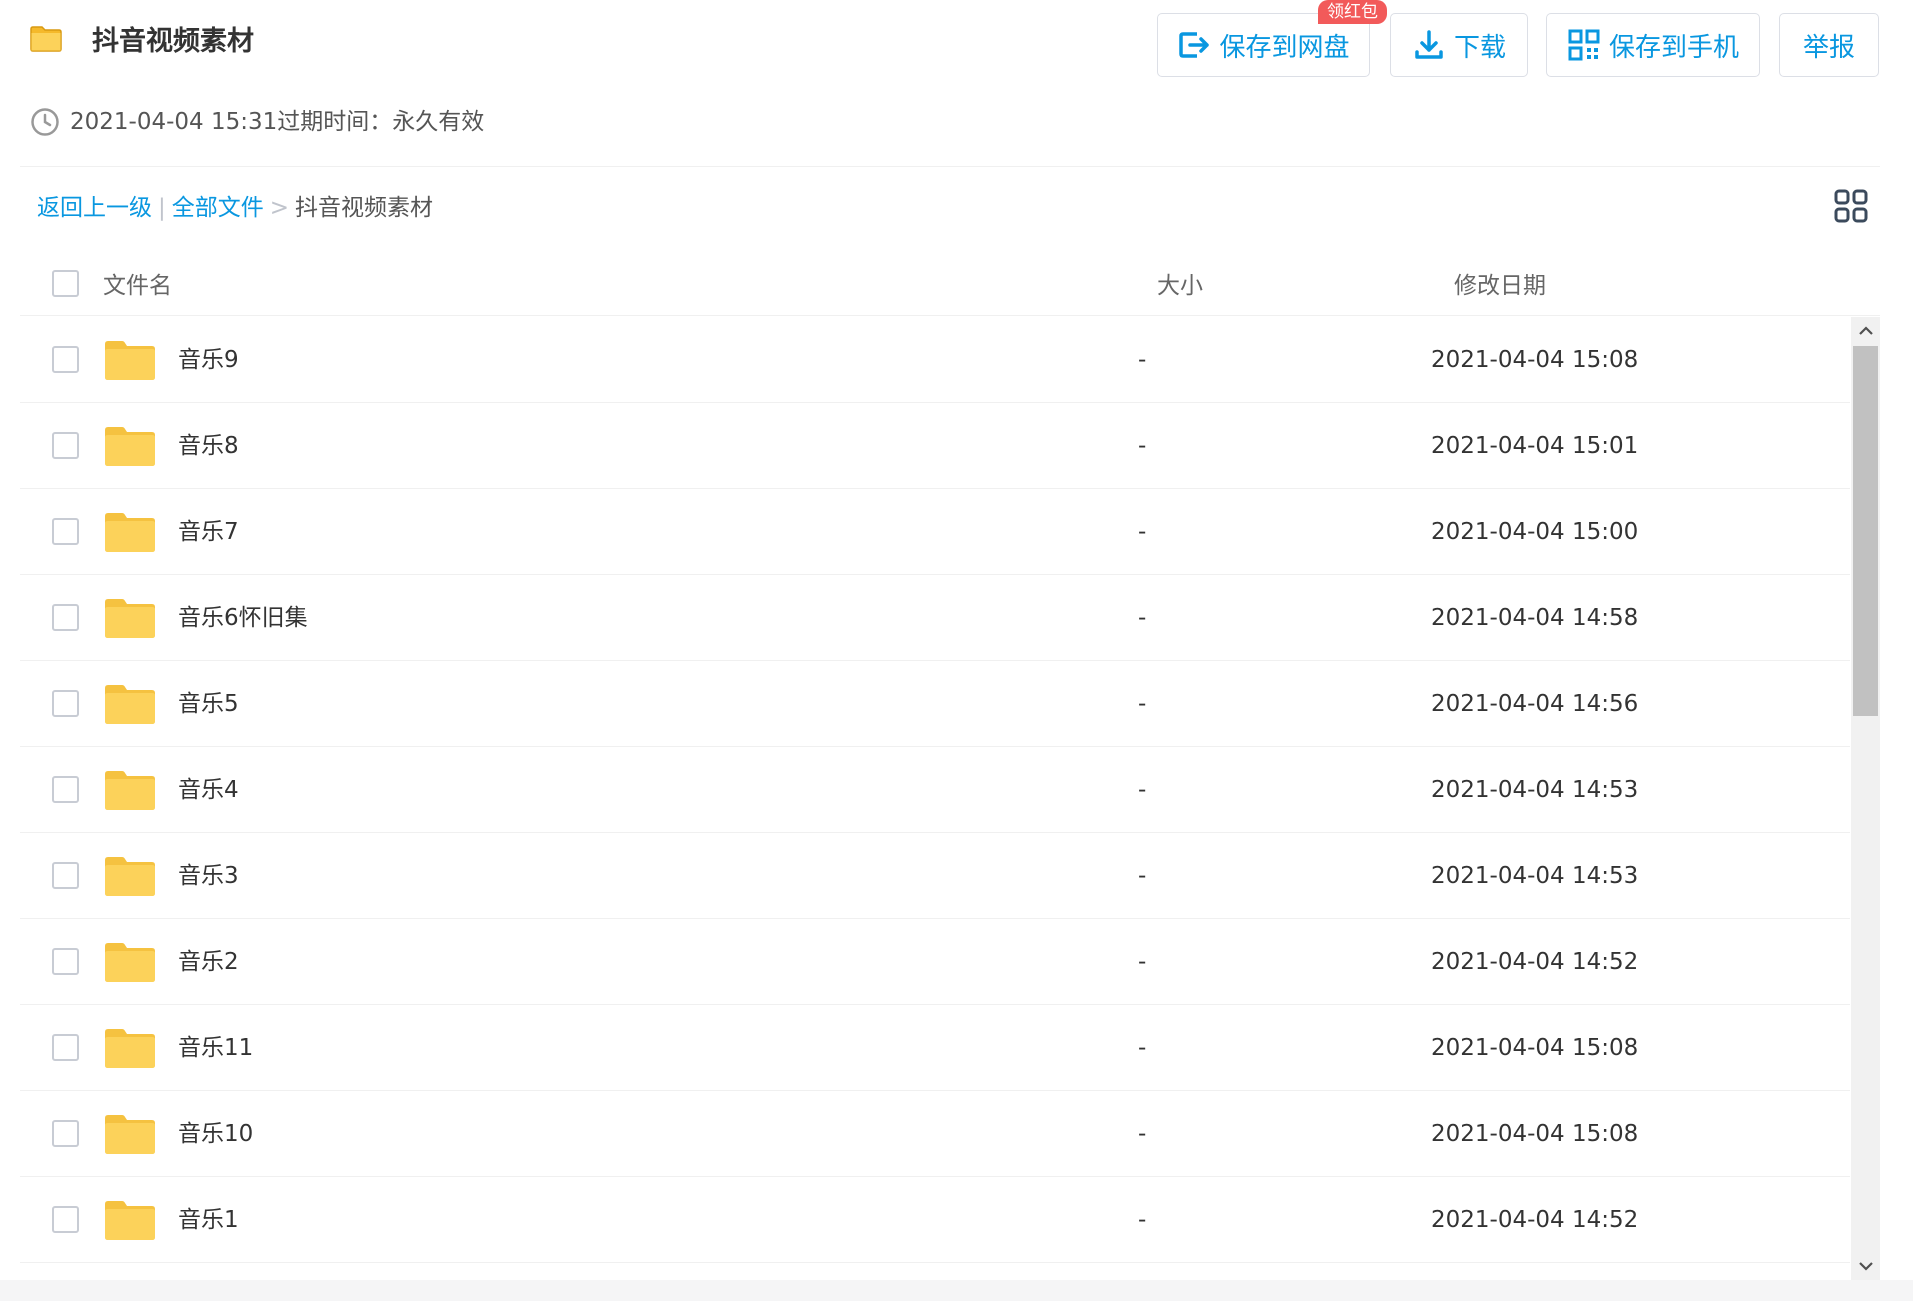 Image resolution: width=1913 pixels, height=1301 pixels. What do you see at coordinates (1284, 47) in the screenshot?
I see `save-to-disk-label: 保存到网盘` at bounding box center [1284, 47].